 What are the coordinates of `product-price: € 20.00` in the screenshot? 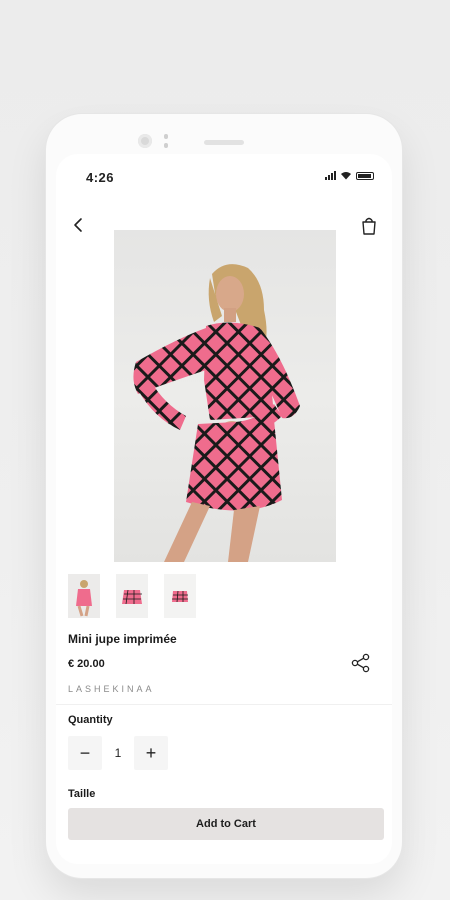 It's located at (86, 664).